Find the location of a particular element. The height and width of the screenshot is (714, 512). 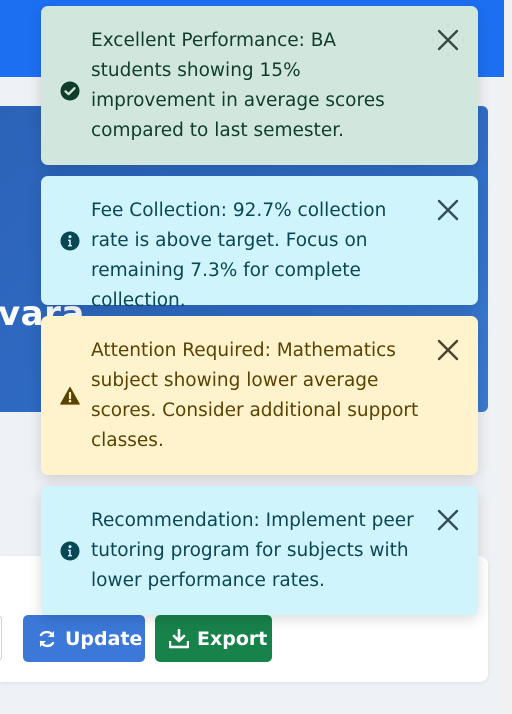

export-button: Export is located at coordinates (213, 638).